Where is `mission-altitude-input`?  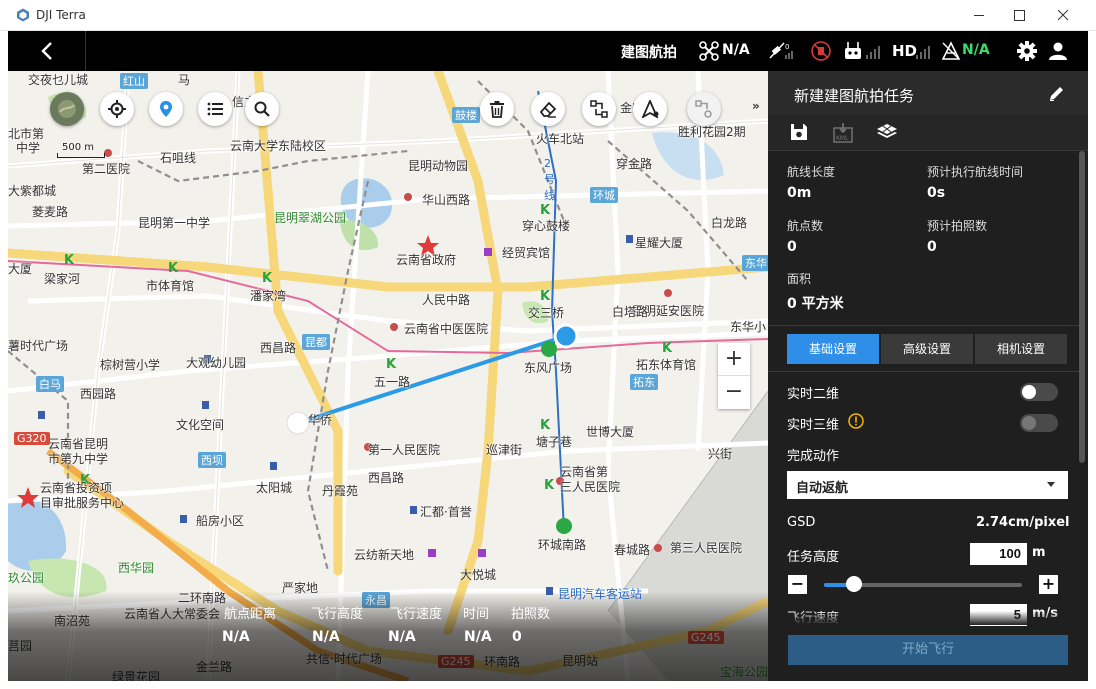
mission-altitude-input is located at coordinates (998, 554).